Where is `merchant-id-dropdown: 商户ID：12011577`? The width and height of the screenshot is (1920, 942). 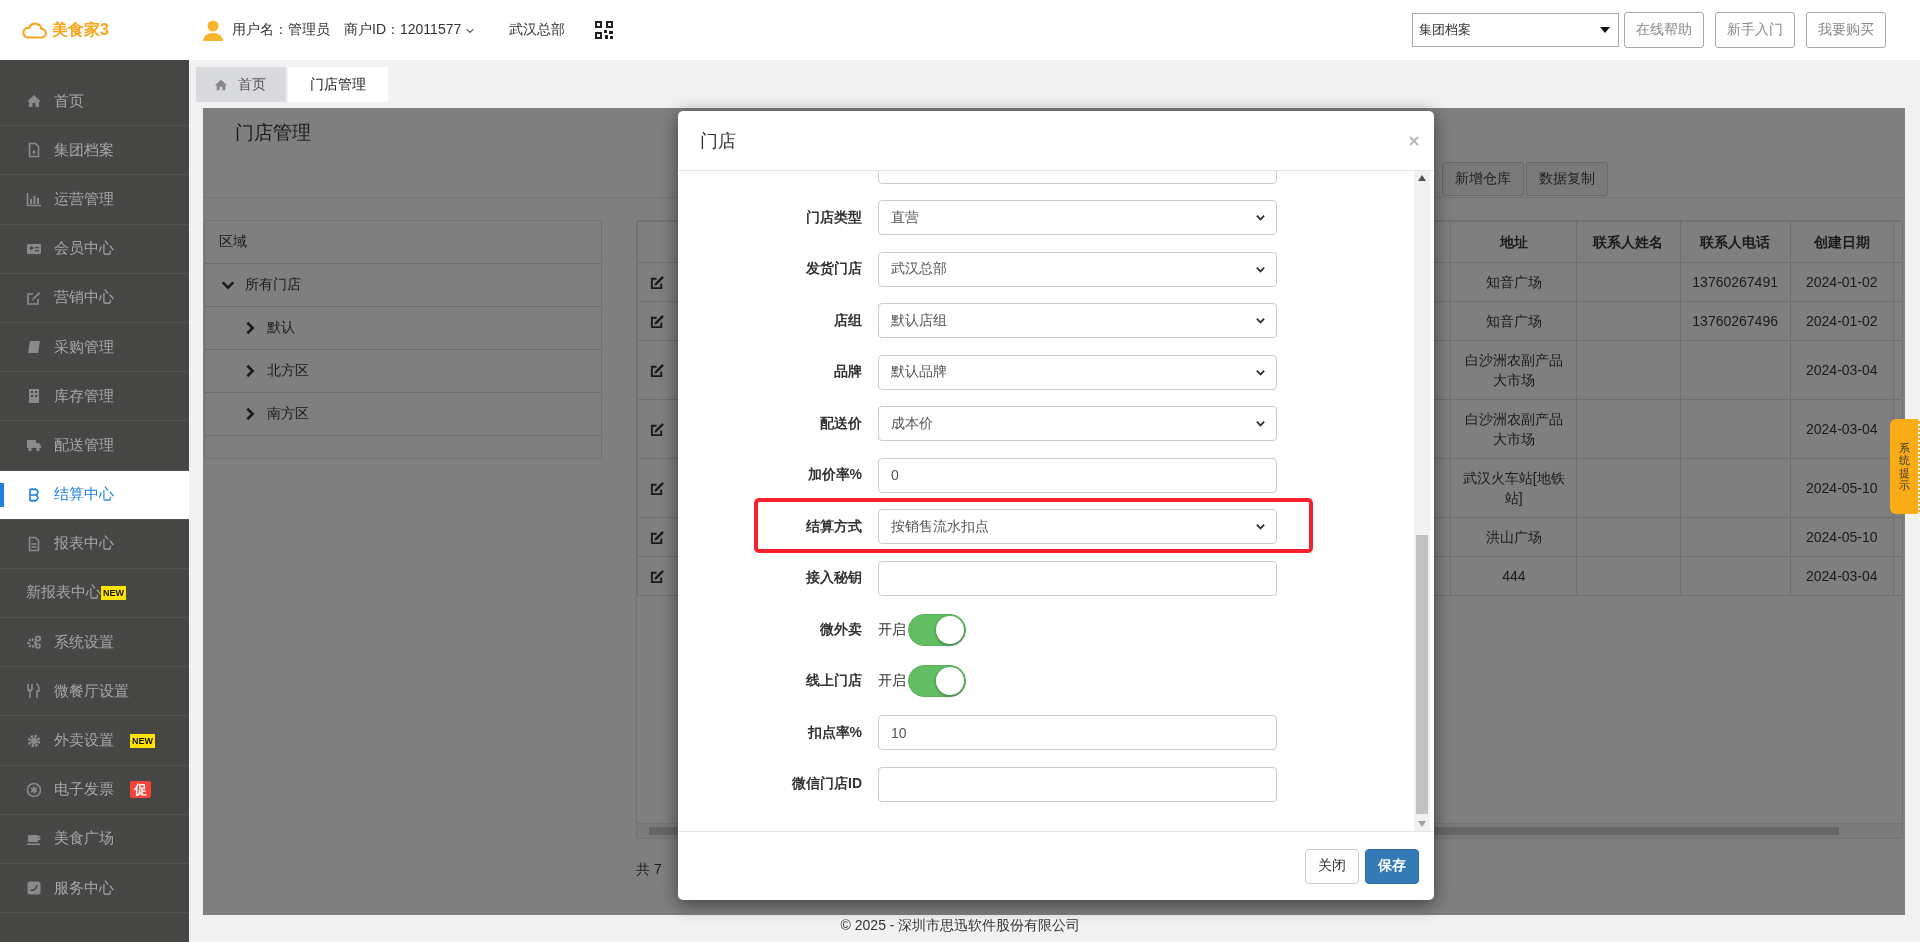 merchant-id-dropdown: 商户ID：12011577 is located at coordinates (410, 30).